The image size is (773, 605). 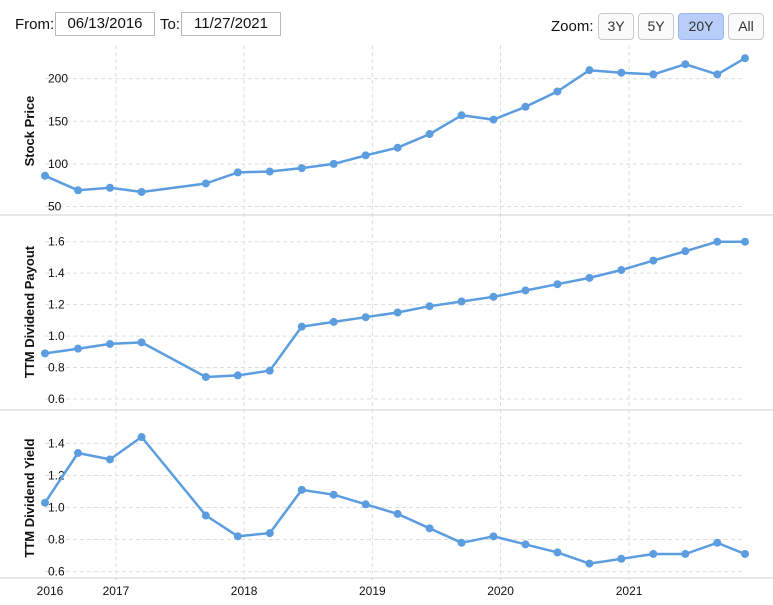 What do you see at coordinates (629, 591) in the screenshot?
I see `x-tick-label: 2021` at bounding box center [629, 591].